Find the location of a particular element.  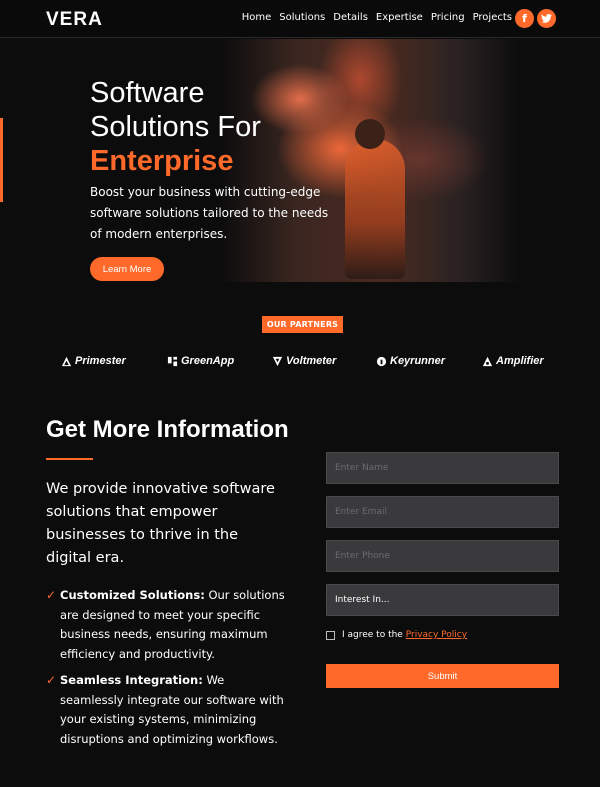

feature-bullet-title: Customized Solutions: is located at coordinates (132, 595).